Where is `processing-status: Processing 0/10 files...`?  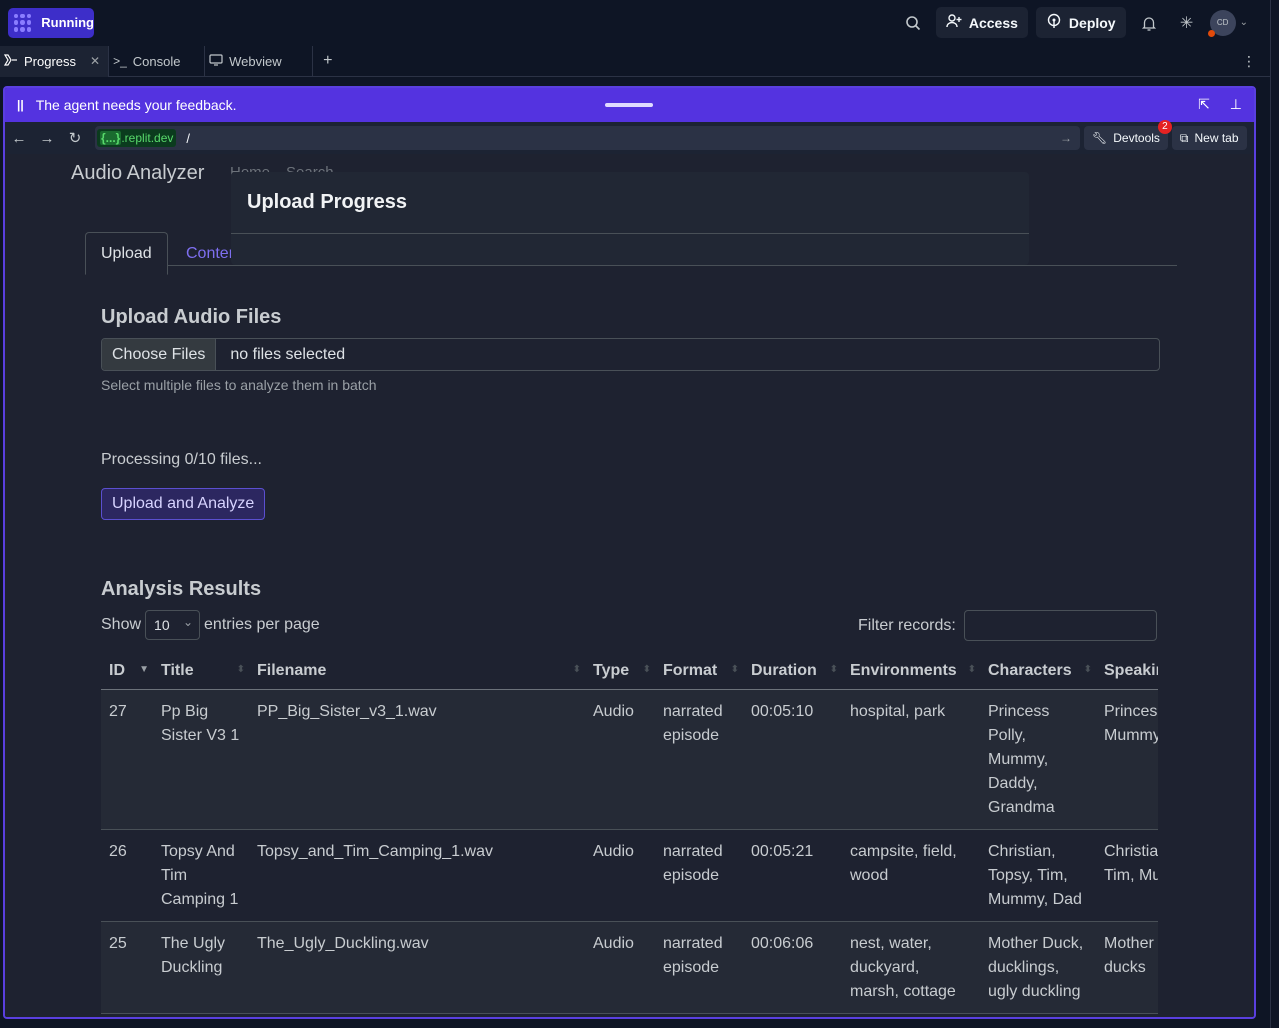
processing-status: Processing 0/10 files... is located at coordinates (181, 459).